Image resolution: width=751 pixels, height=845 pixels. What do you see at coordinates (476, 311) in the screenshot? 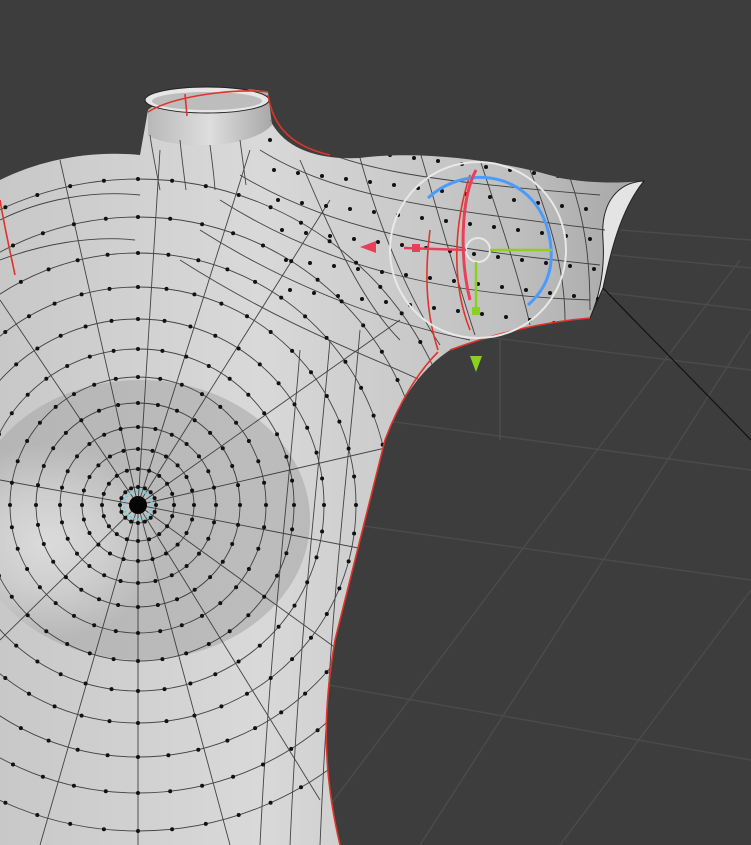
I see `gizmo-y-scale-handle` at bounding box center [476, 311].